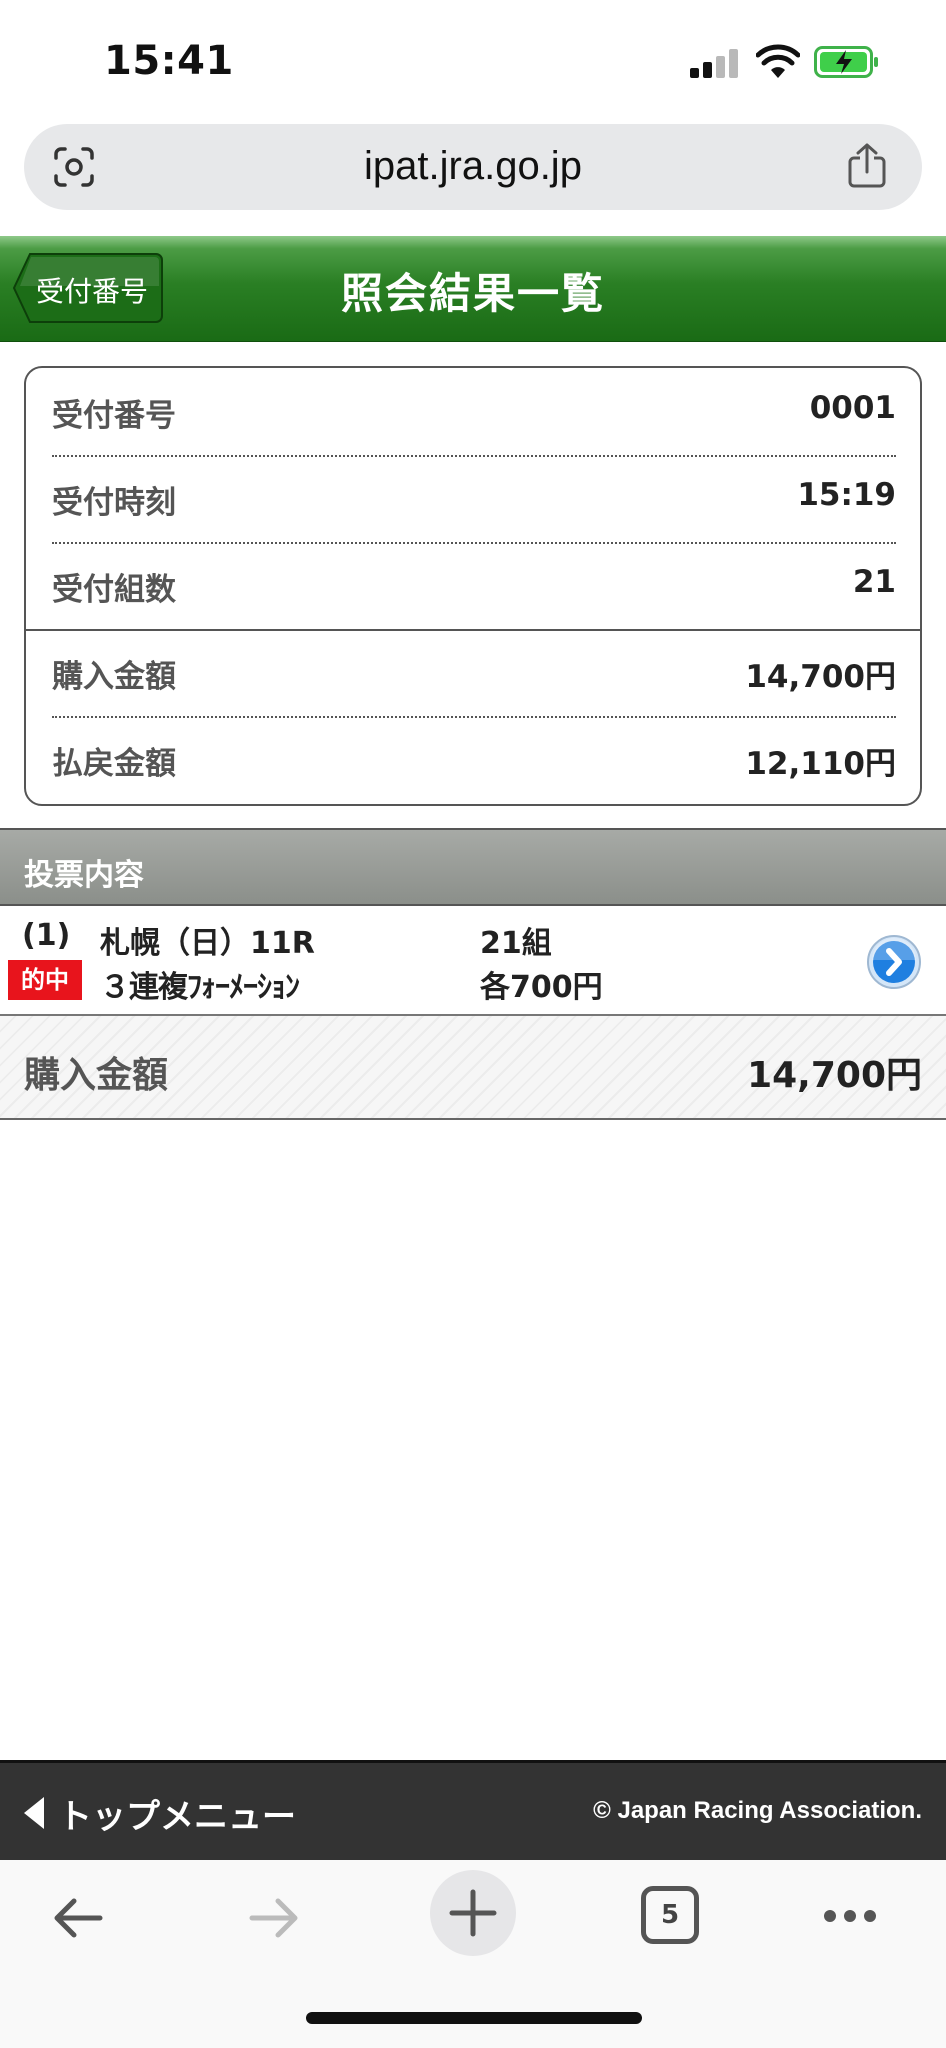 Image resolution: width=946 pixels, height=2048 pixels. I want to click on vote-index: (1), so click(46, 935).